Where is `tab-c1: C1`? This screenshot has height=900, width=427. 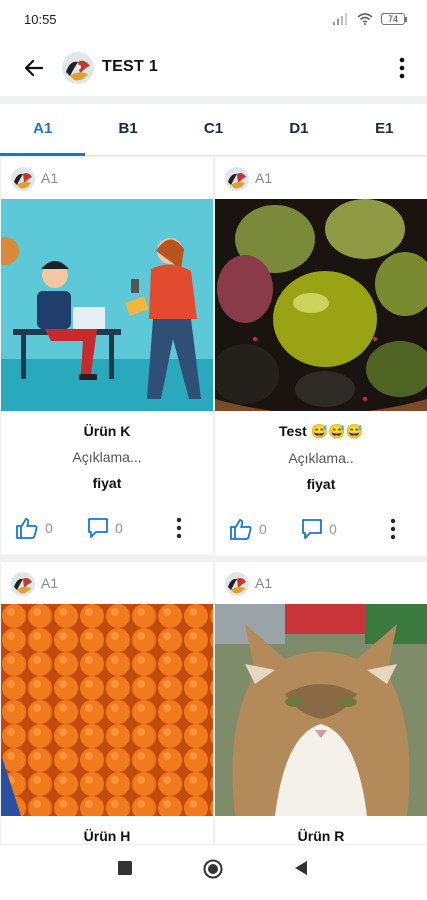 tab-c1: C1 is located at coordinates (213, 129).